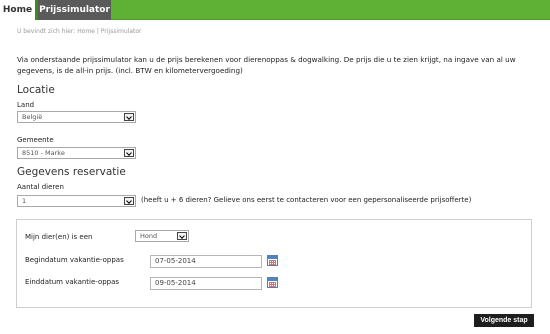 This screenshot has width=550, height=334. I want to click on start-date-label: Begindatum vakantie-oppas, so click(74, 260).